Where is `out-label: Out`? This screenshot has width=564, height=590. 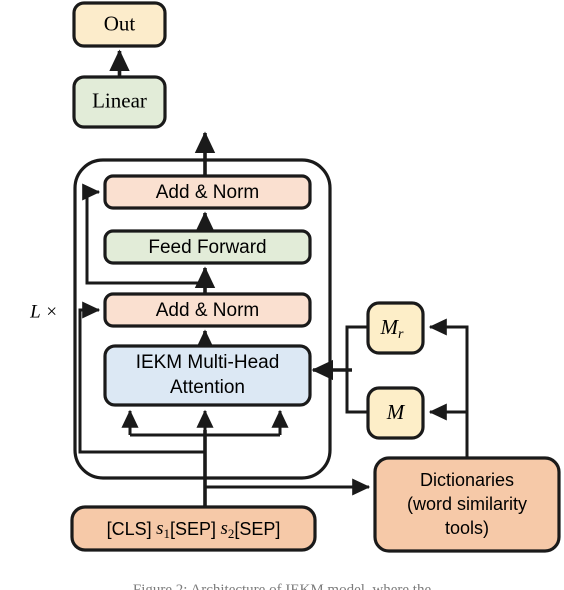 out-label: Out is located at coordinates (120, 23).